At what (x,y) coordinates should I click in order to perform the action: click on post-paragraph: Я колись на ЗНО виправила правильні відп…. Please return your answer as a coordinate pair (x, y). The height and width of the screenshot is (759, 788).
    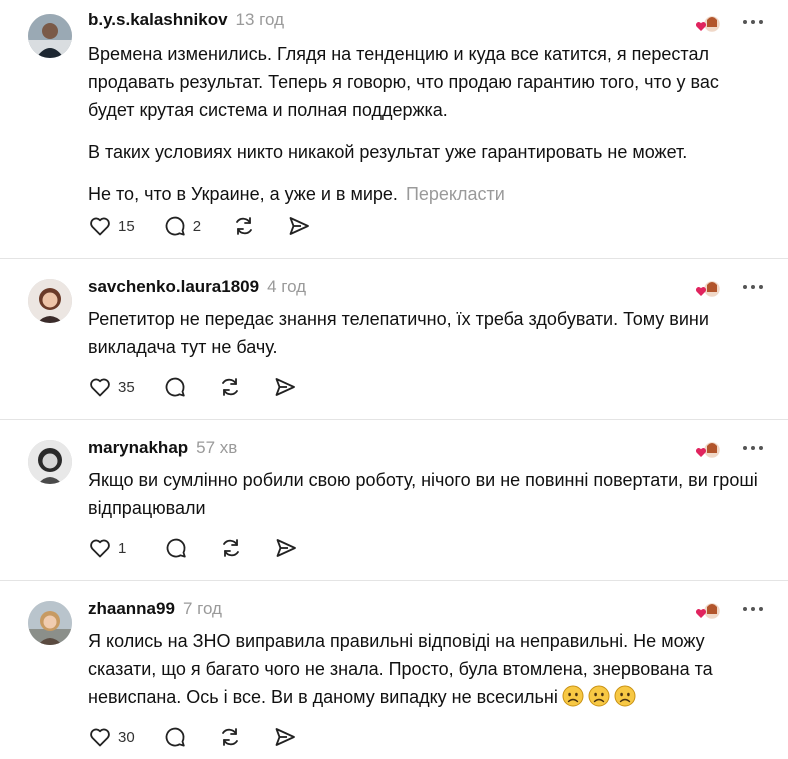
    Looking at the image, I should click on (428, 669).